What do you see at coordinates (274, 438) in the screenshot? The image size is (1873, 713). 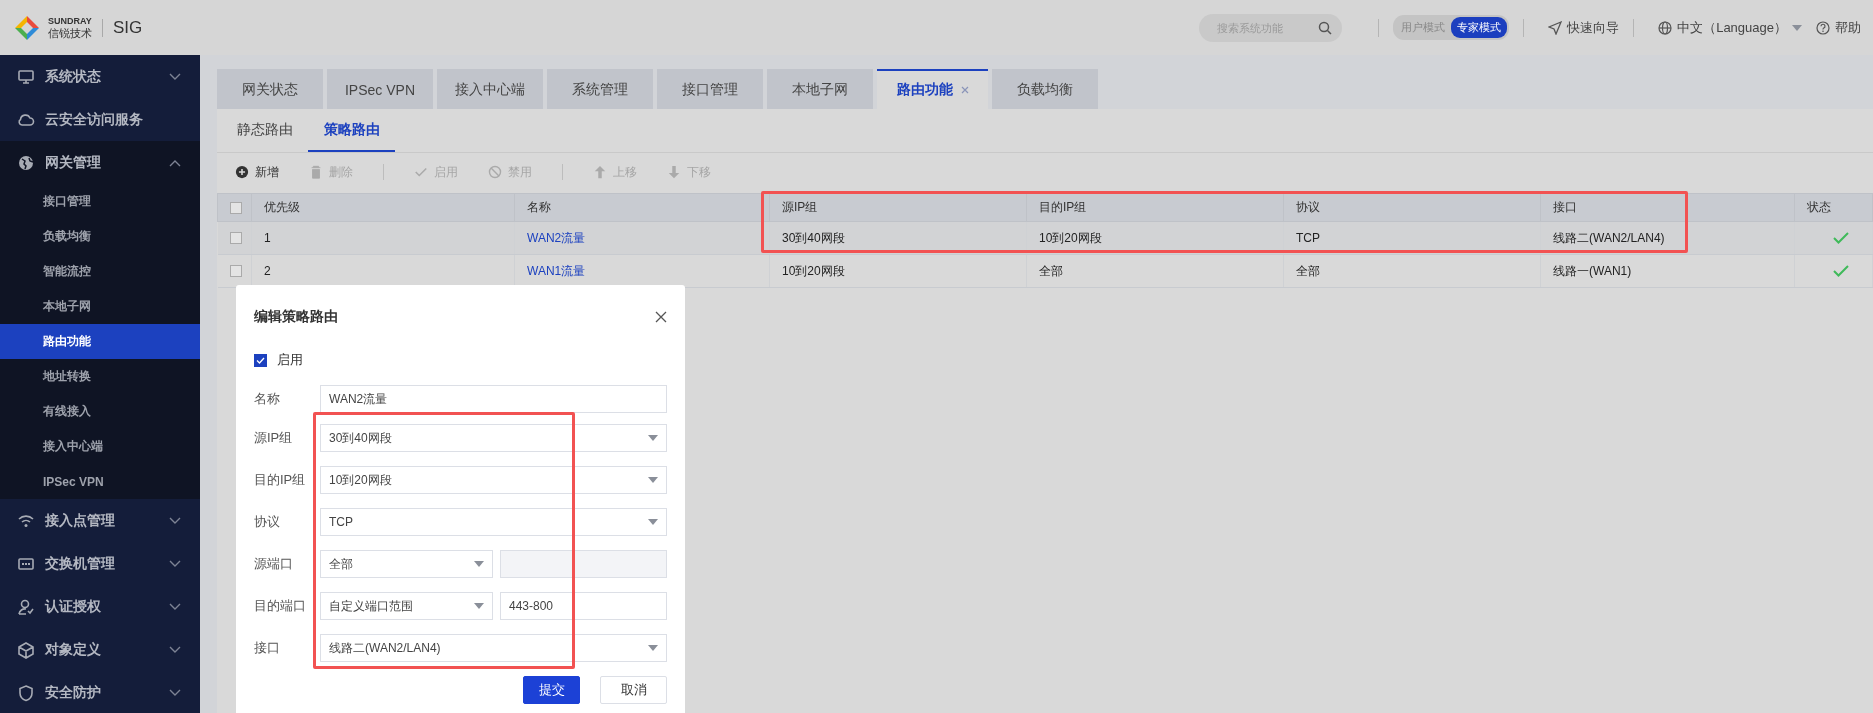 I see `field-label: 源IP组` at bounding box center [274, 438].